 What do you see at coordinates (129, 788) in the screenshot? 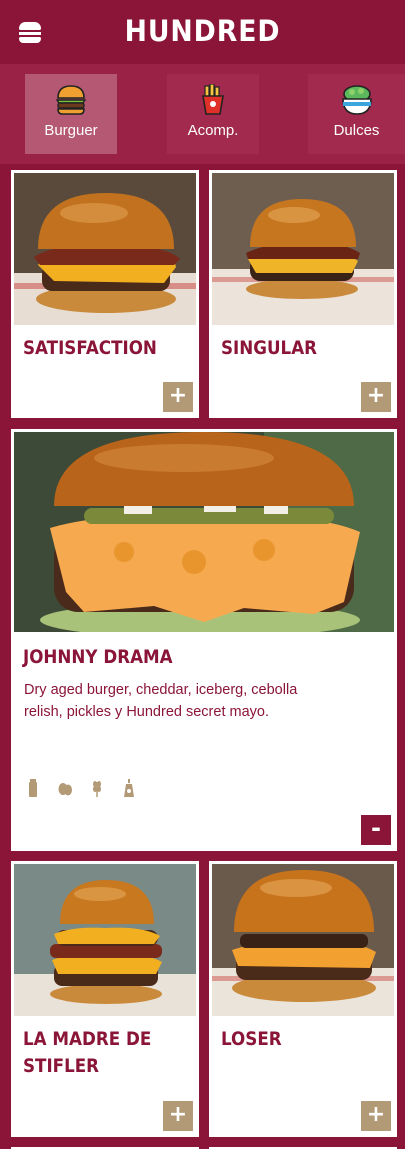
I see `mustard-allergen-icon` at bounding box center [129, 788].